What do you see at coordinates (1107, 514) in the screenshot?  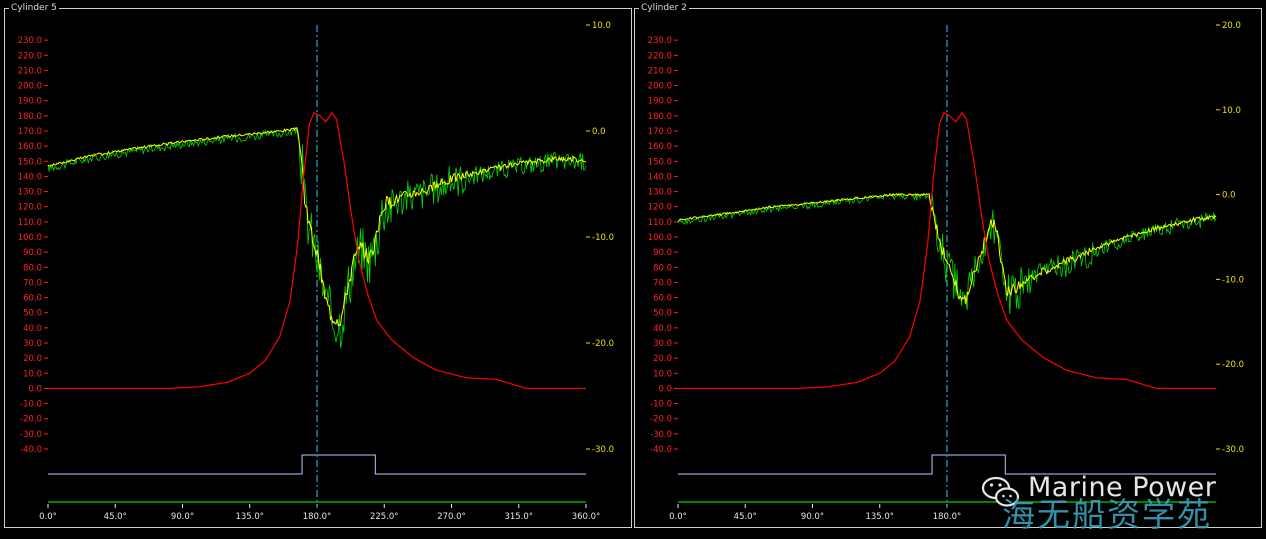 I see `watermark-chinese-text: 海无船资学苑` at bounding box center [1107, 514].